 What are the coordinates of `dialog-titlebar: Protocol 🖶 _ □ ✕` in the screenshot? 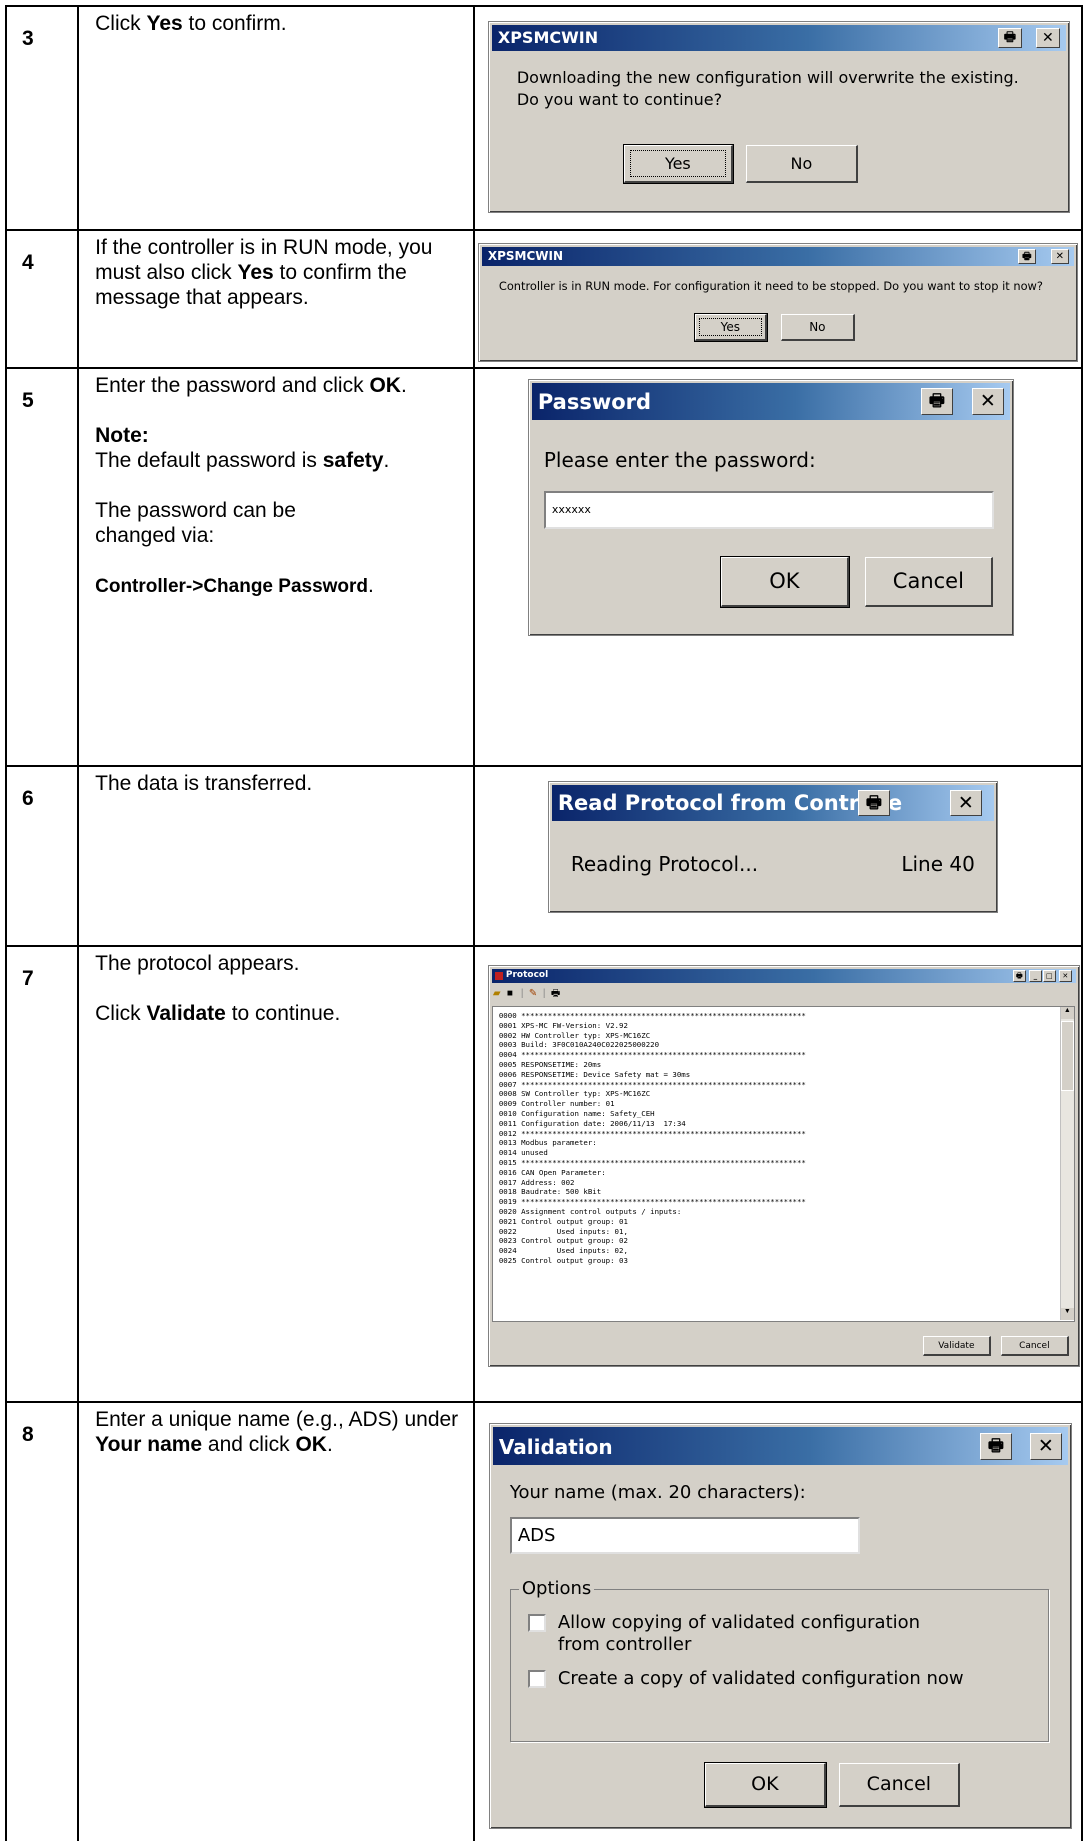 It's located at (783, 976).